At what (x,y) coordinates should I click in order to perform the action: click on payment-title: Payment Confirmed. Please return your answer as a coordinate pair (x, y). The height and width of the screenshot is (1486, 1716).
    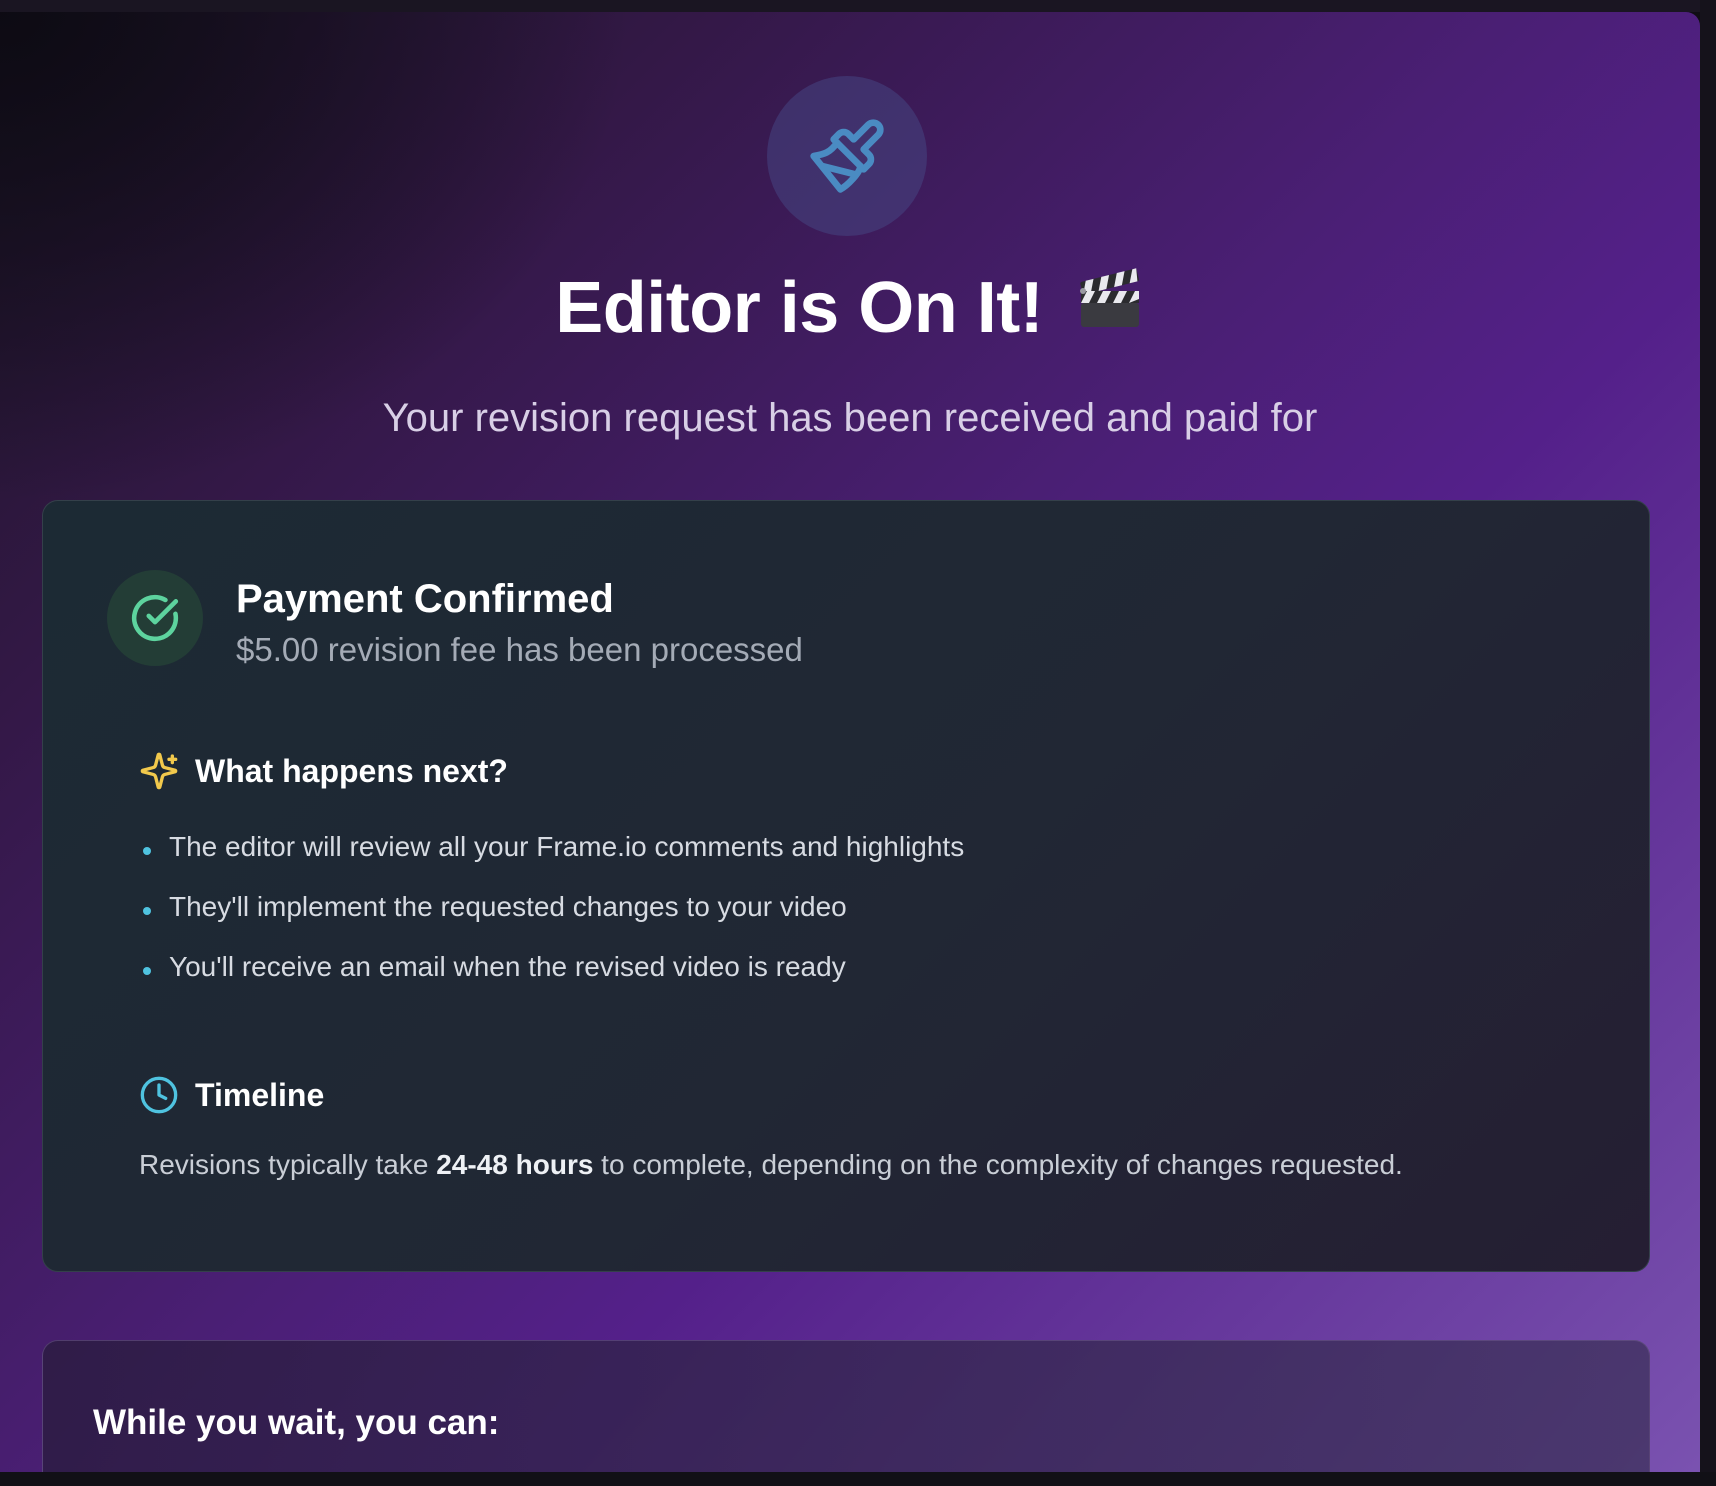
    Looking at the image, I should click on (425, 599).